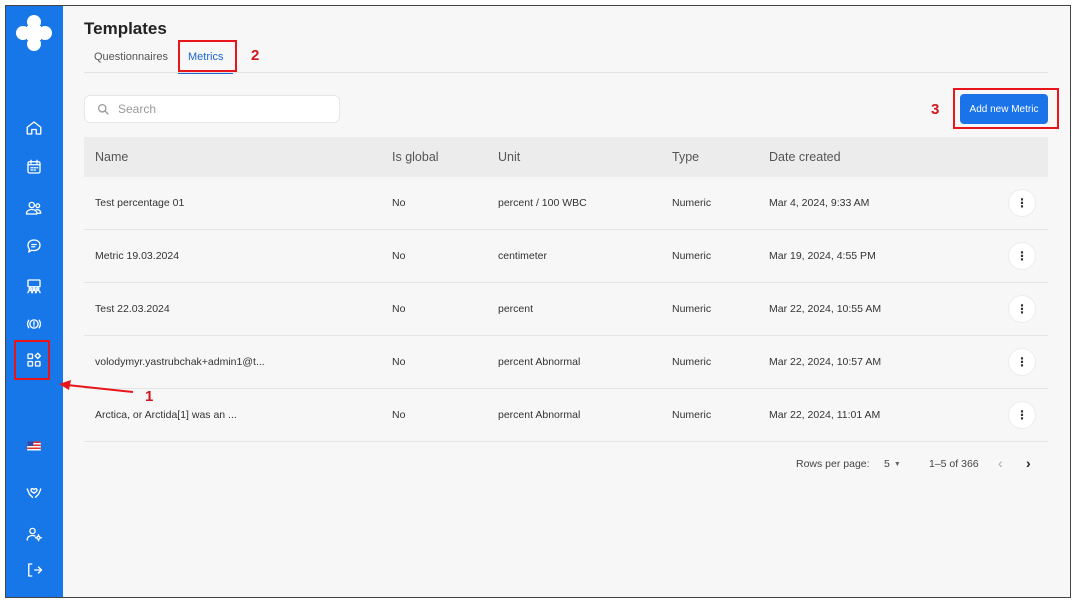 This screenshot has width=1076, height=603. Describe the element at coordinates (825, 362) in the screenshot. I see `cell-date-created: Mar 22, 2024, 10:57 AM` at that location.